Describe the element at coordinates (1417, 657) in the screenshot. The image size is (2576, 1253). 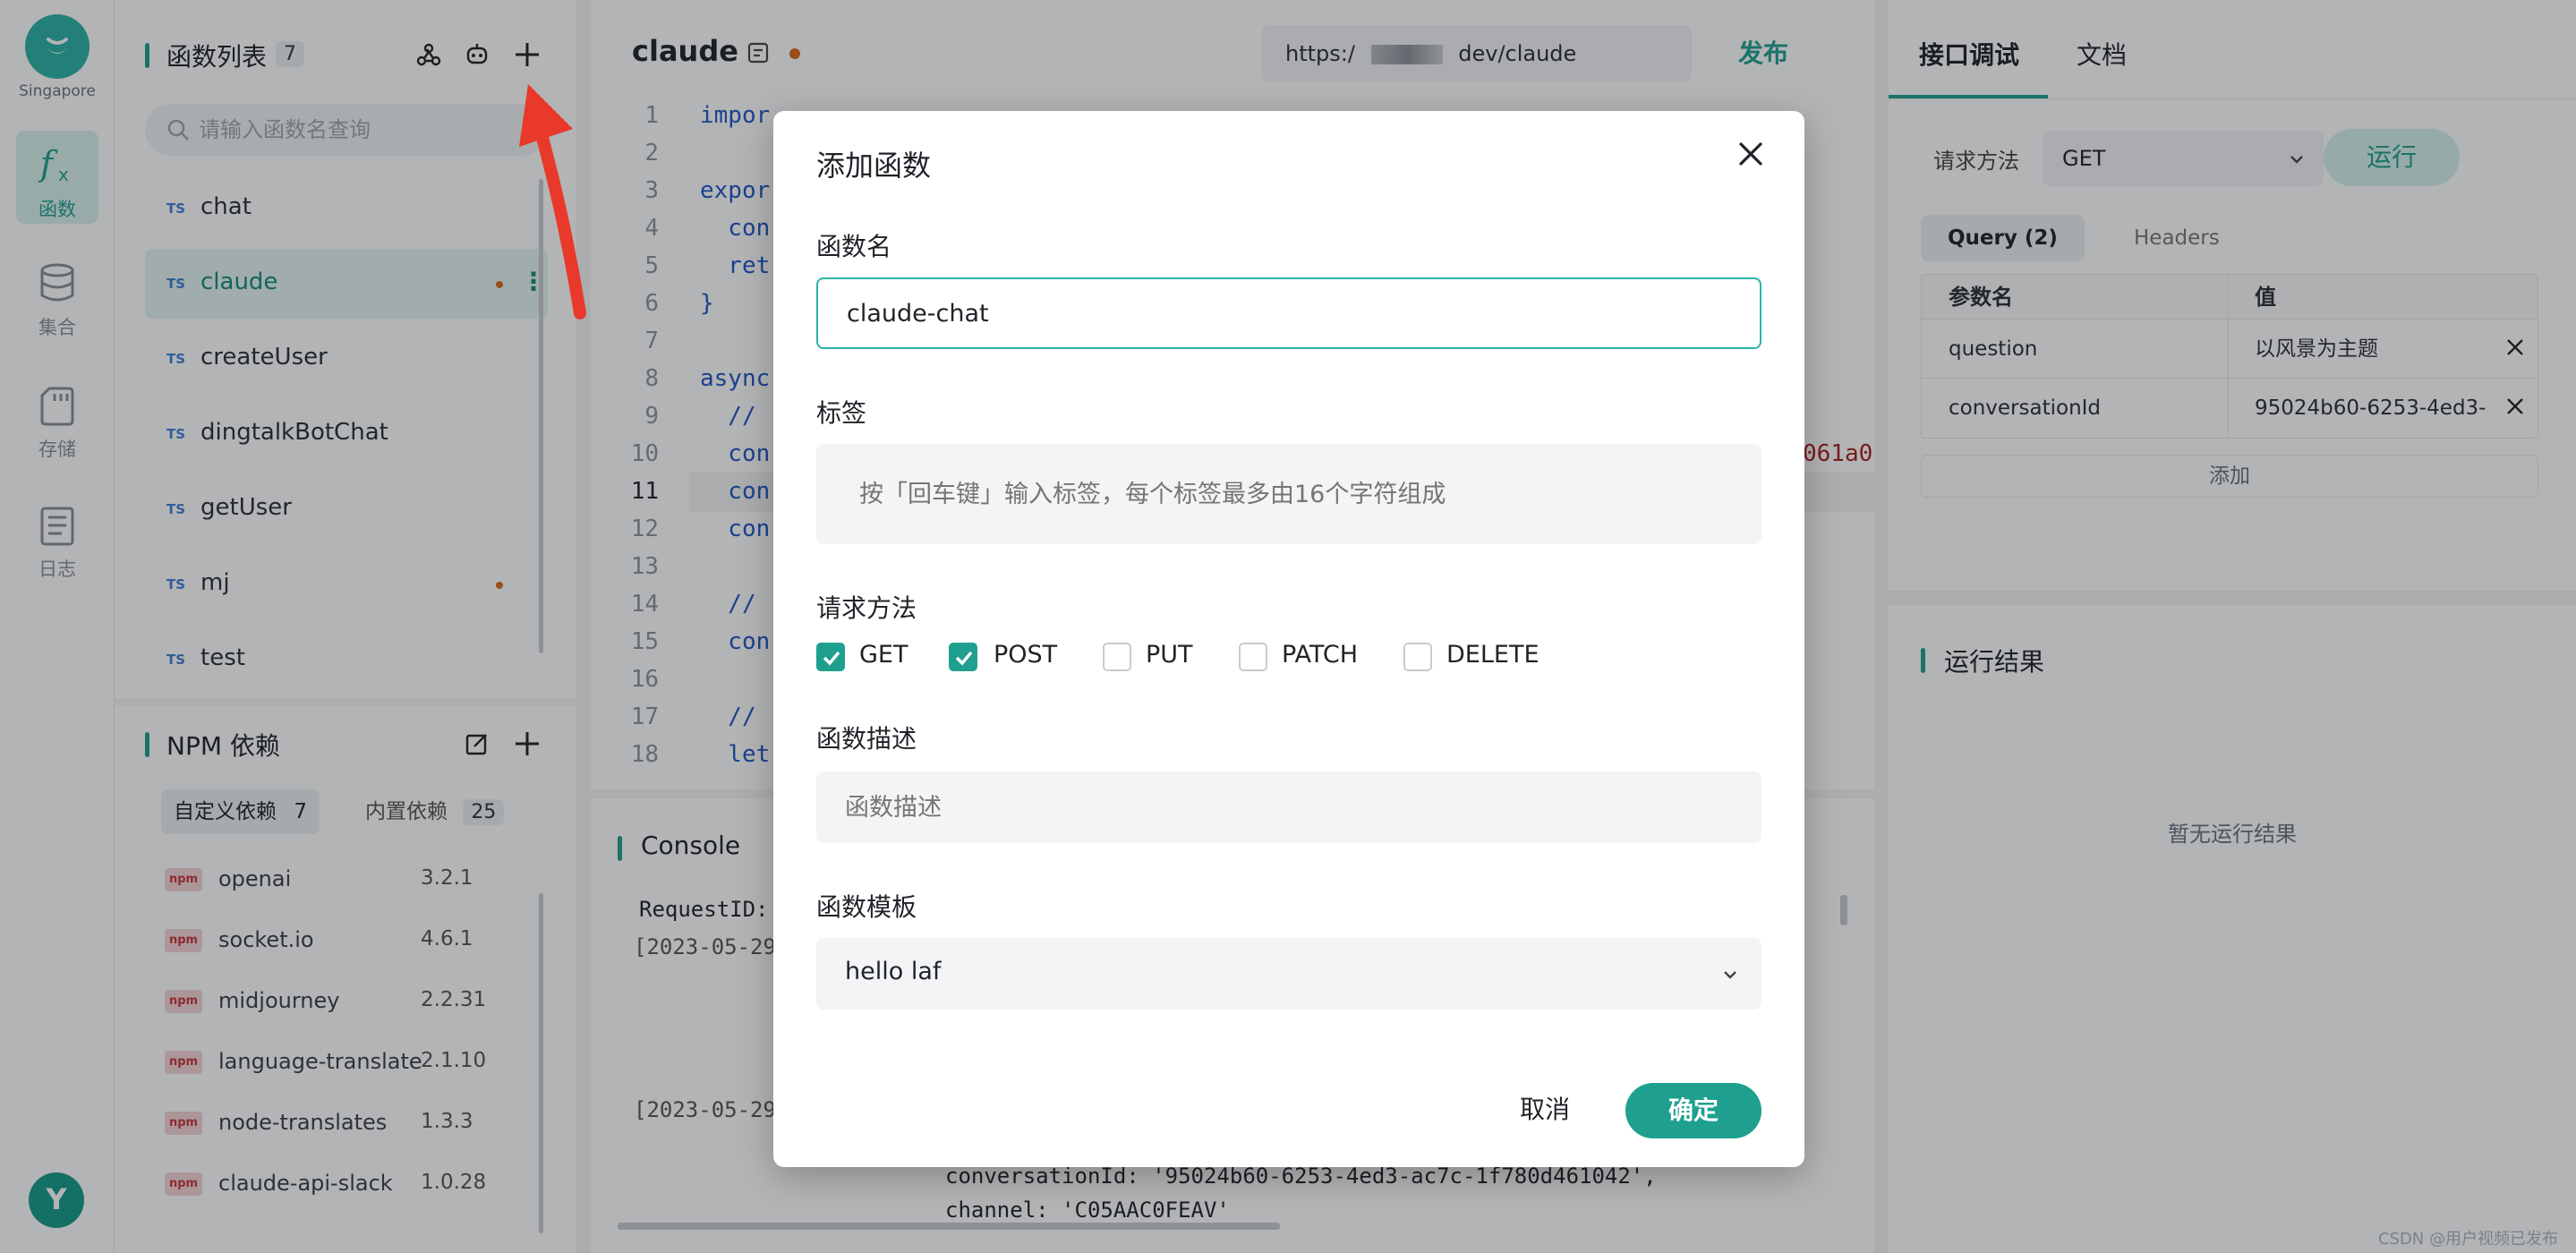
I see `method-delete-checkbox` at that location.